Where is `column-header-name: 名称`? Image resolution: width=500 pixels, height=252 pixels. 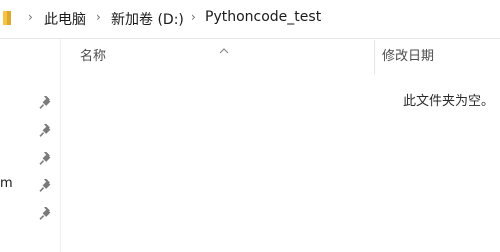 column-header-name: 名称 is located at coordinates (93, 57).